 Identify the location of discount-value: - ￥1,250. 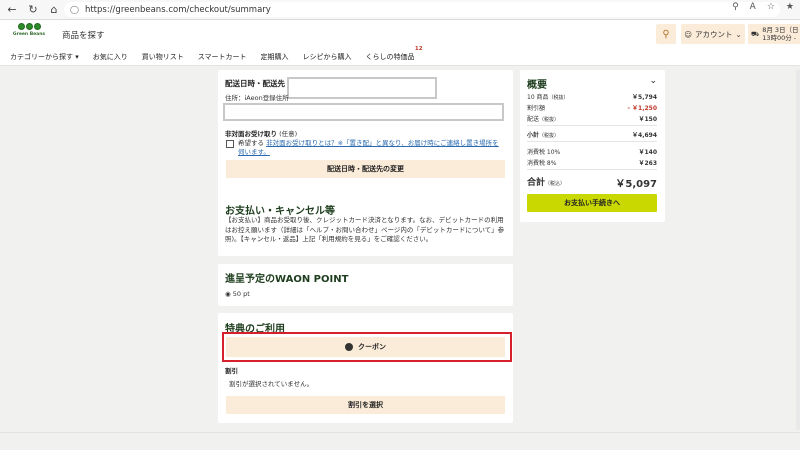
(642, 108).